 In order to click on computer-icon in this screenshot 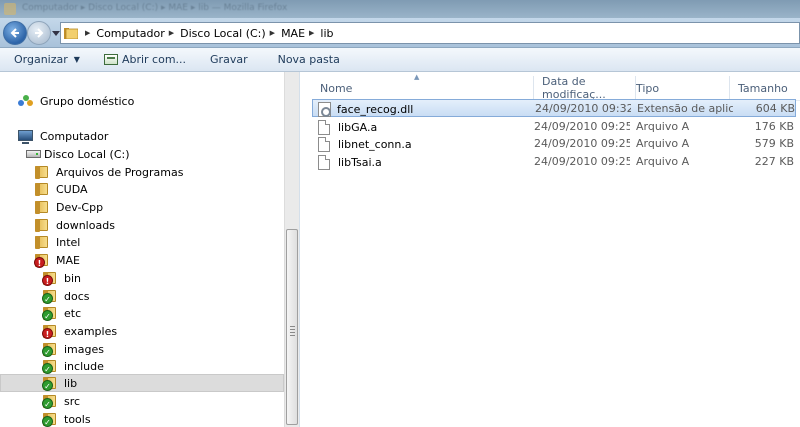, I will do `click(26, 136)`.